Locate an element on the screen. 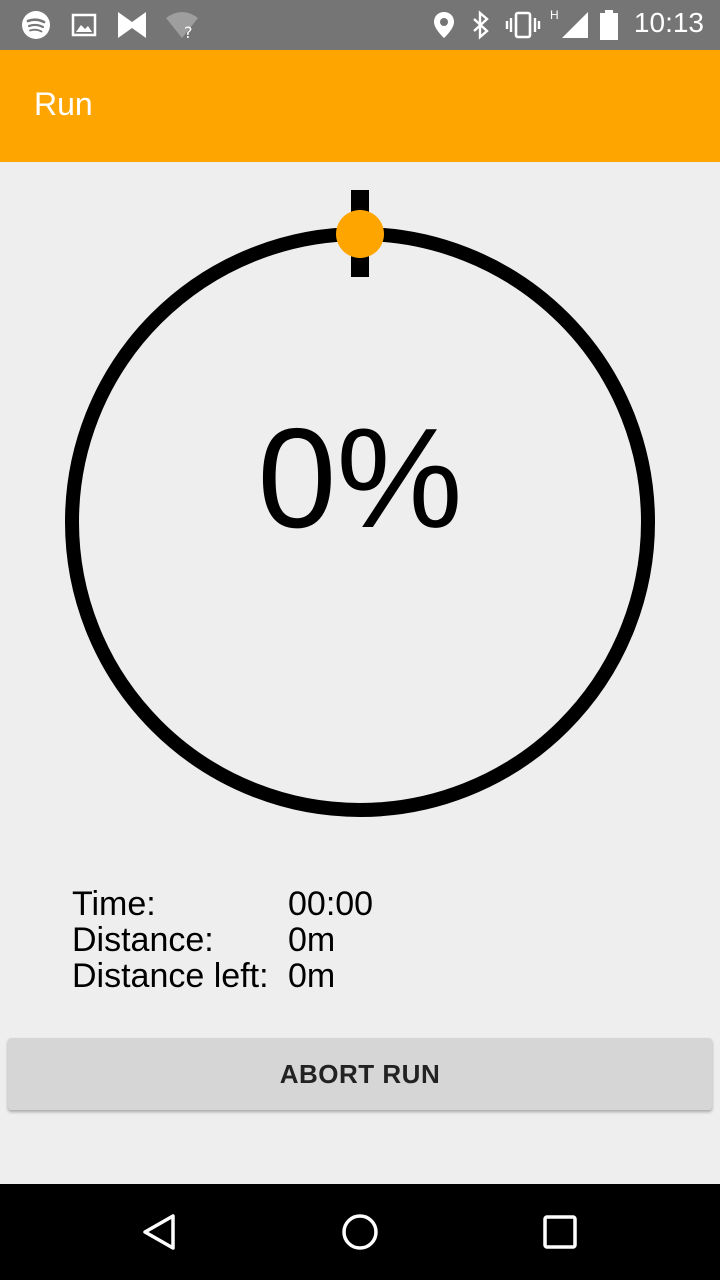  progress-knob is located at coordinates (360, 234).